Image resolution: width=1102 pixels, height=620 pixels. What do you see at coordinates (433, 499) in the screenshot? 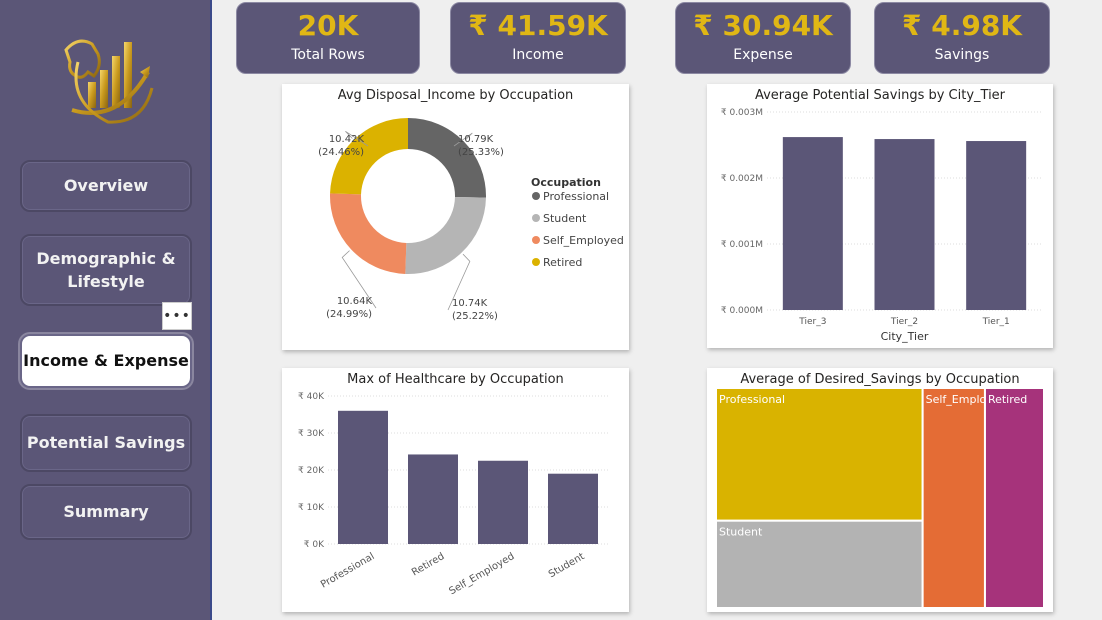
I see `bar-retired` at bounding box center [433, 499].